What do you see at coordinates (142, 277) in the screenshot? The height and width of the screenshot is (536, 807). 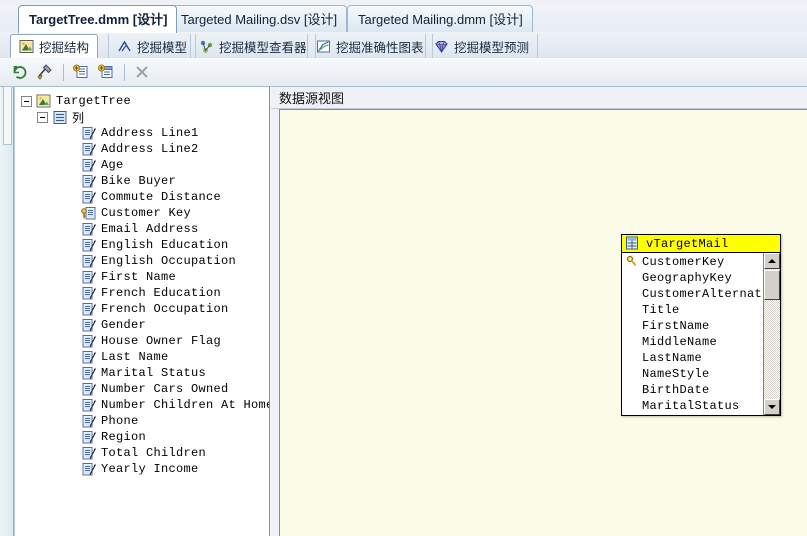 I see `tree-node-column: First Name` at bounding box center [142, 277].